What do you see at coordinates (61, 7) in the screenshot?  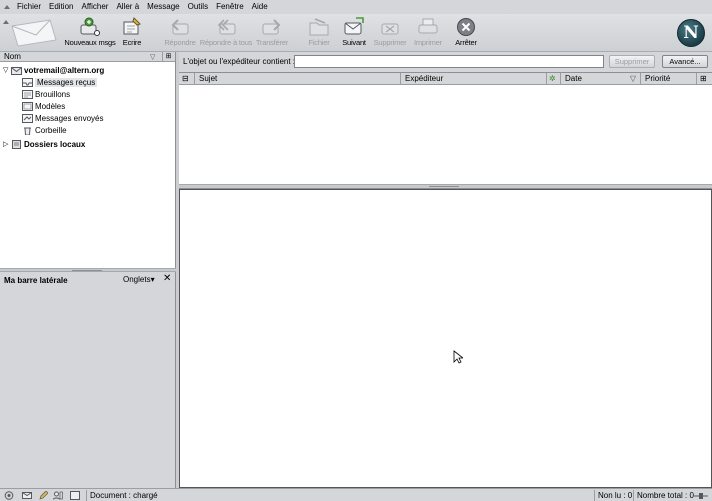 I see `menu-edition: Edition` at bounding box center [61, 7].